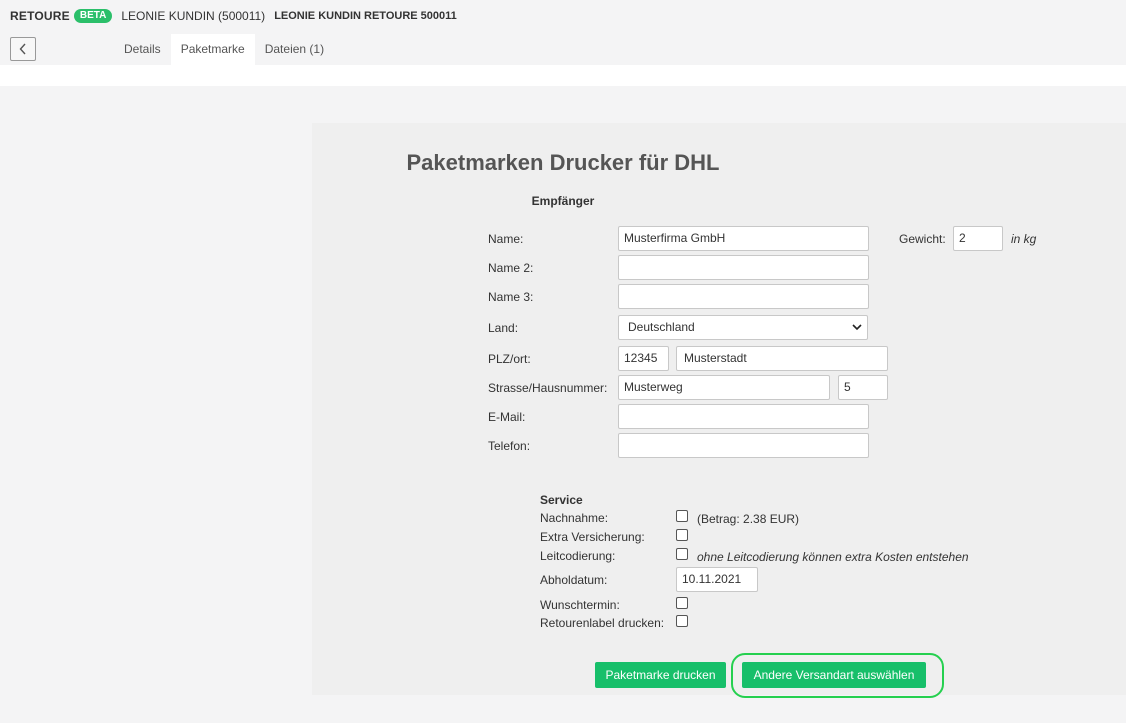 The image size is (1126, 723). Describe the element at coordinates (682, 535) in the screenshot. I see `insurance-checkbox` at that location.